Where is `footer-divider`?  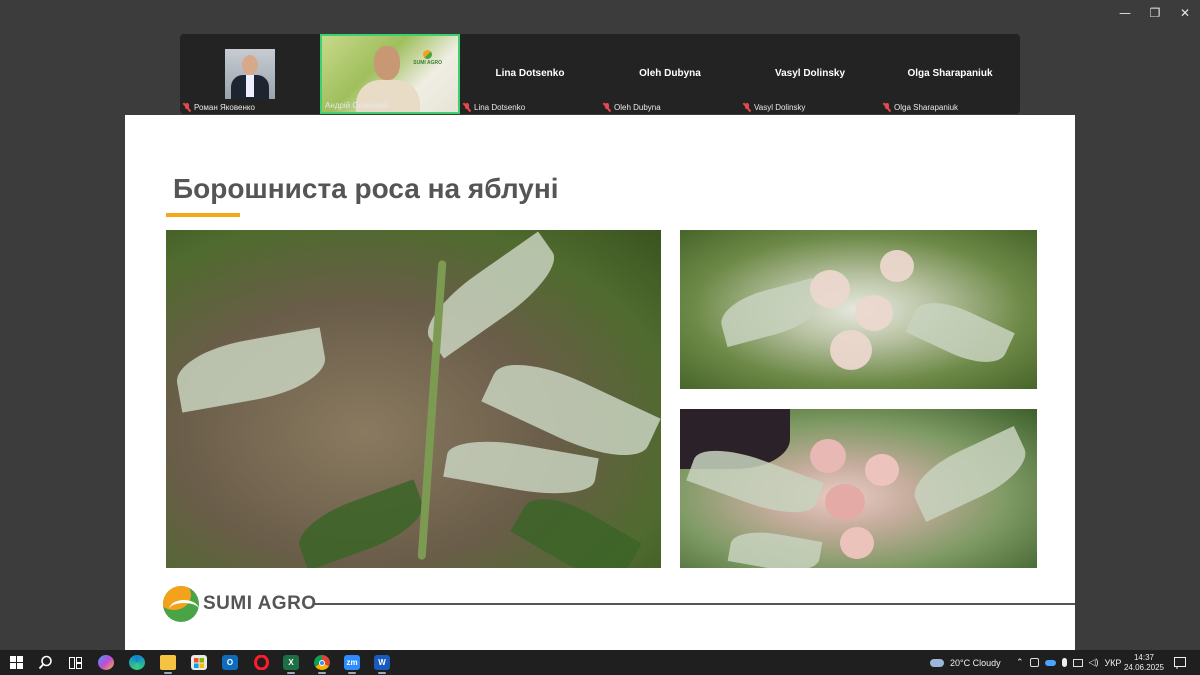 footer-divider is located at coordinates (694, 604).